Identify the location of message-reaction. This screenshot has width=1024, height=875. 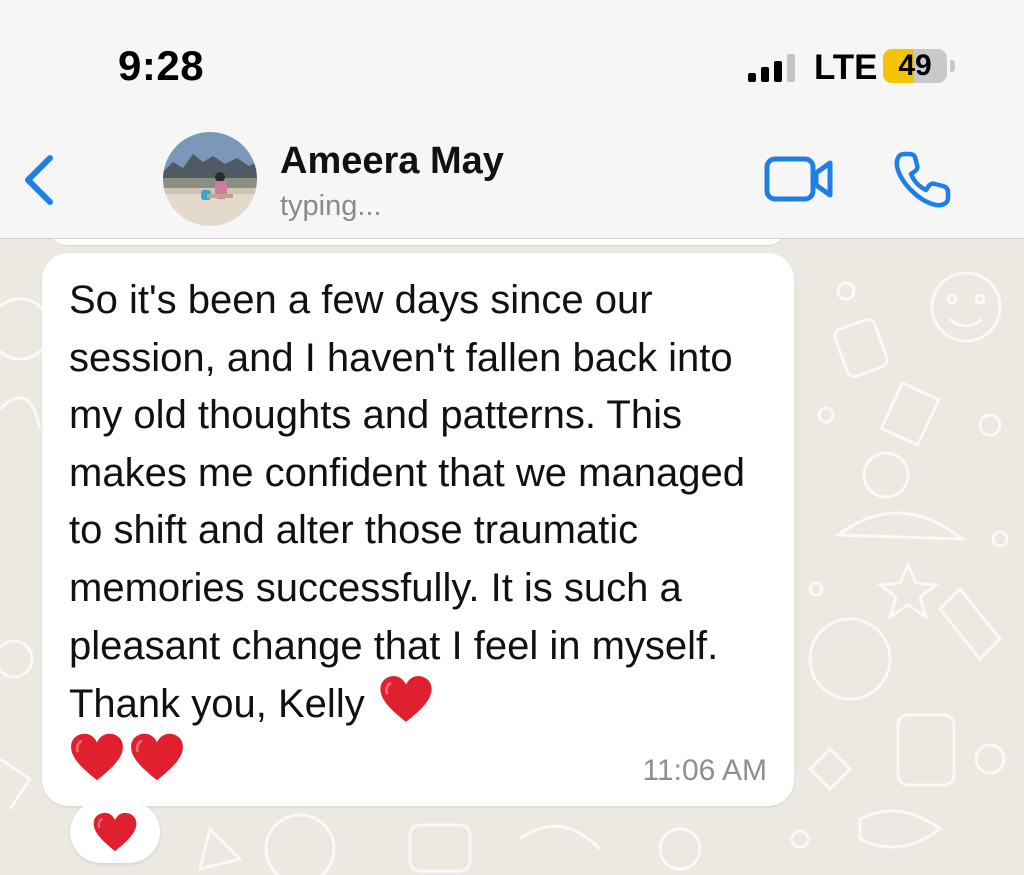
(115, 832).